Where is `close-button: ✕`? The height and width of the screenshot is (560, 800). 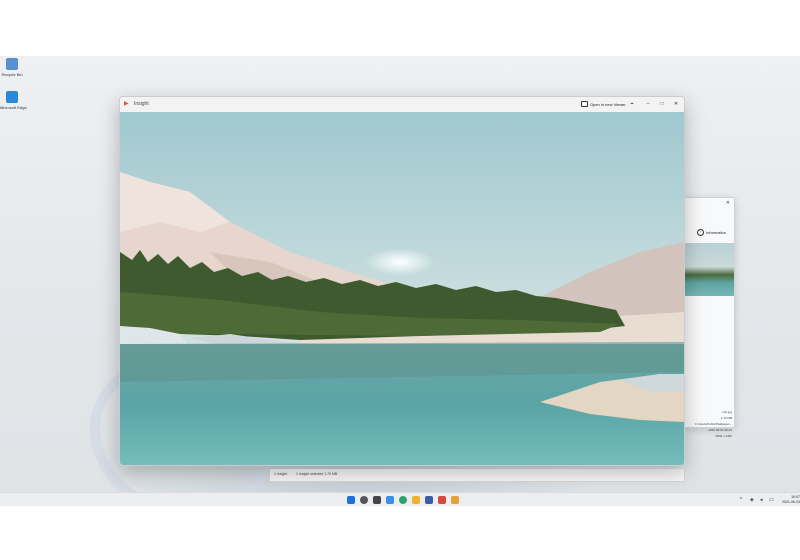 close-button: ✕ is located at coordinates (676, 104).